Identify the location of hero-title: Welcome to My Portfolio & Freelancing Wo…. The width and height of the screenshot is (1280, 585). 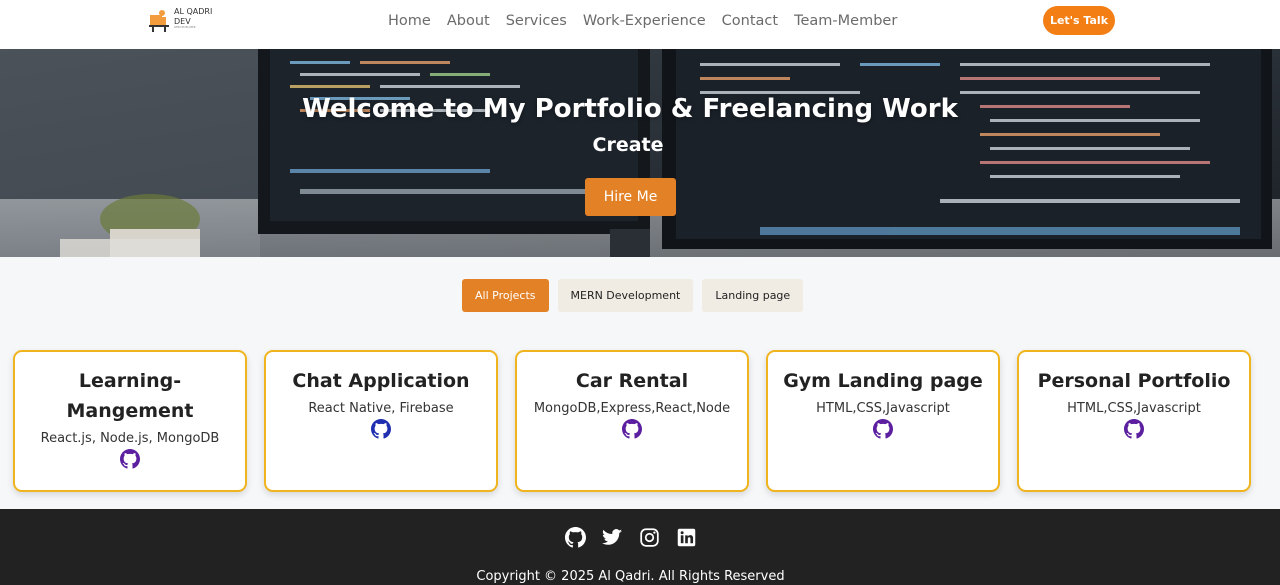
(630, 109).